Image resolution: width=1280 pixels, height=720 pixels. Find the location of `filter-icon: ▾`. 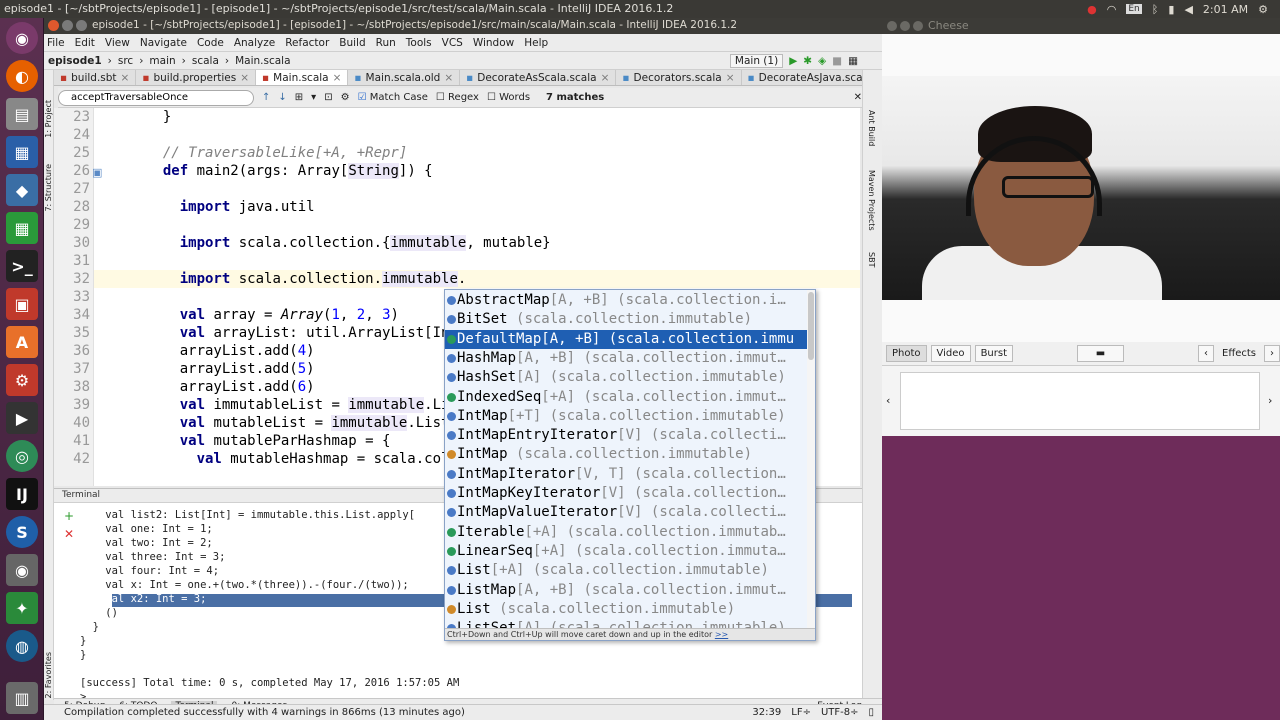

filter-icon: ▾ is located at coordinates (313, 97).